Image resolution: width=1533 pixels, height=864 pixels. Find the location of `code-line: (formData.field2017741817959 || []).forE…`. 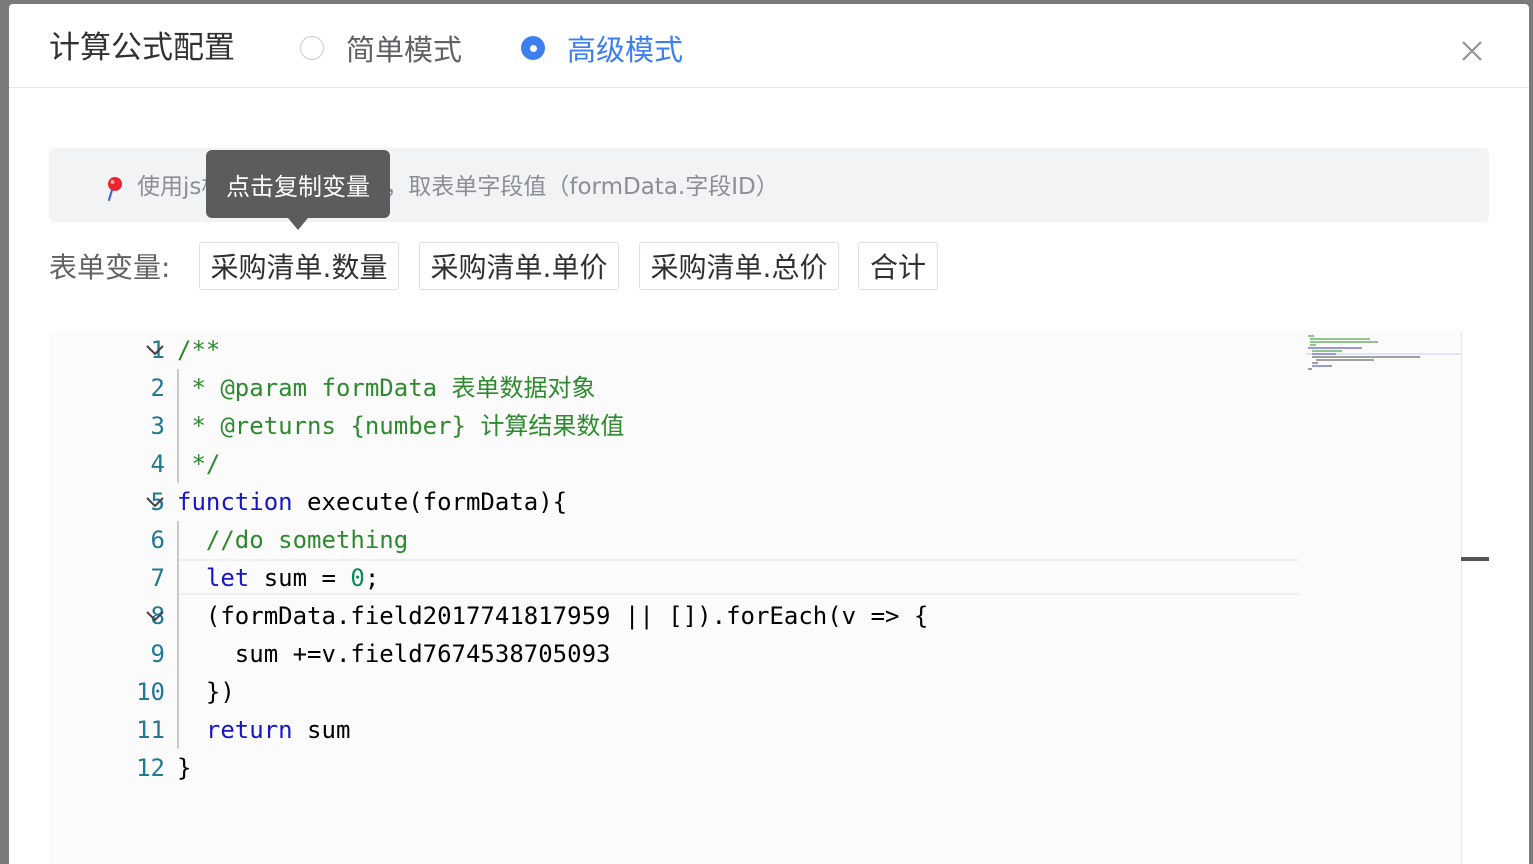

code-line: (formData.field2017741817959 || []).forE… is located at coordinates (553, 616).